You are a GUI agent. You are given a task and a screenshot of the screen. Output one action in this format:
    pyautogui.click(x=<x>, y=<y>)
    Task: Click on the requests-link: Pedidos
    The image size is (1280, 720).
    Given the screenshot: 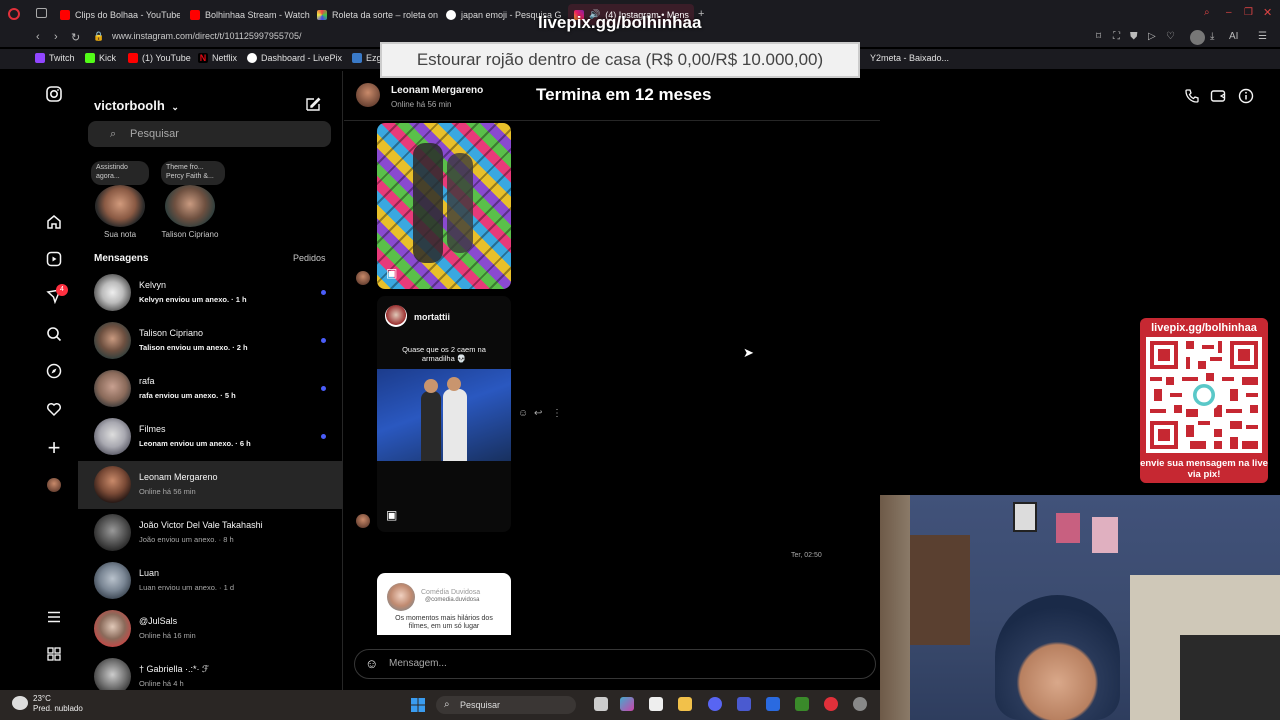 What is the action you would take?
    pyautogui.click(x=309, y=258)
    